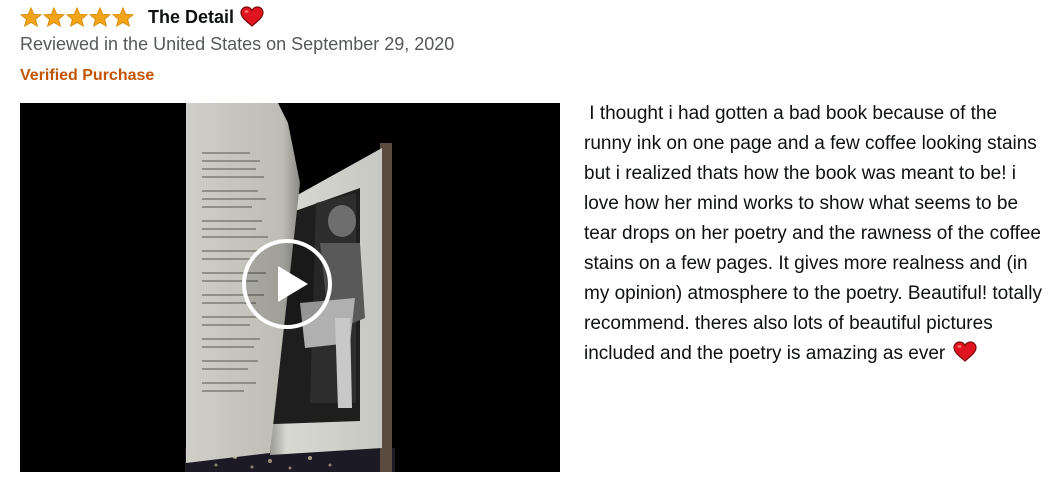 This screenshot has height=477, width=1061. Describe the element at coordinates (293, 284) in the screenshot. I see `play-icon` at that location.